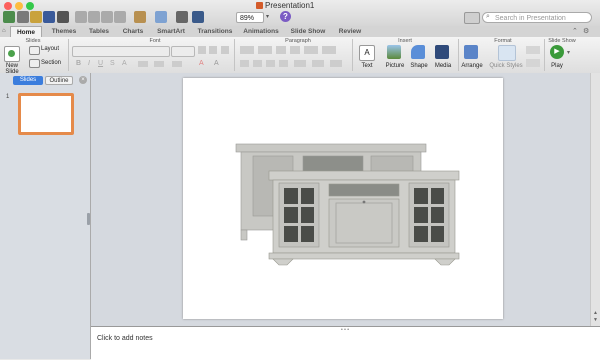 This screenshot has width=600, height=360. What do you see at coordinates (23, 17) in the screenshot?
I see `templates-icon` at bounding box center [23, 17].